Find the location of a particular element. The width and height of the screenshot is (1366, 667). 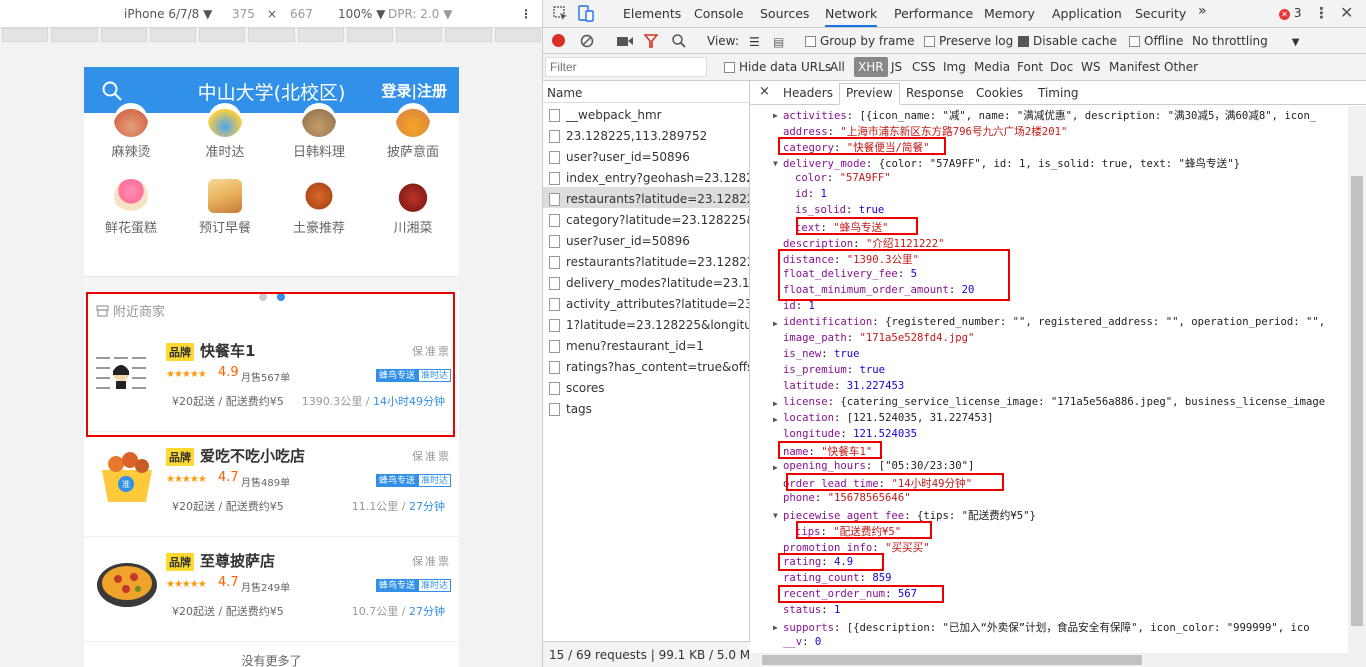

inspect-element-icon is located at coordinates (560, 13).